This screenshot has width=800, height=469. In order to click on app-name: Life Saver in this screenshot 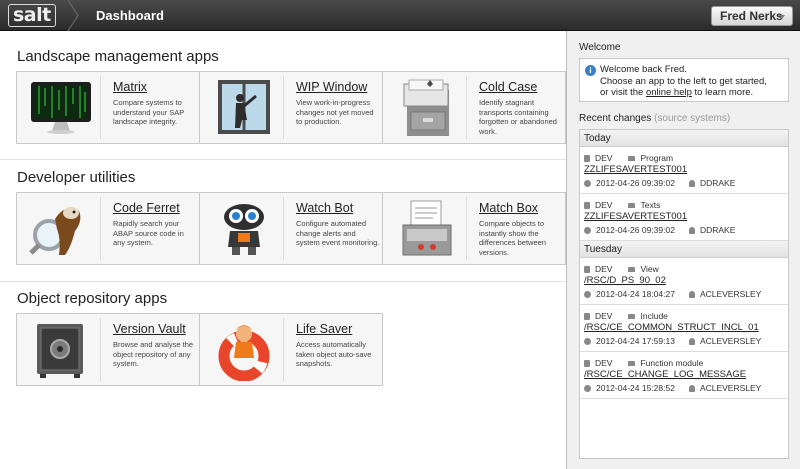, I will do `click(324, 329)`.